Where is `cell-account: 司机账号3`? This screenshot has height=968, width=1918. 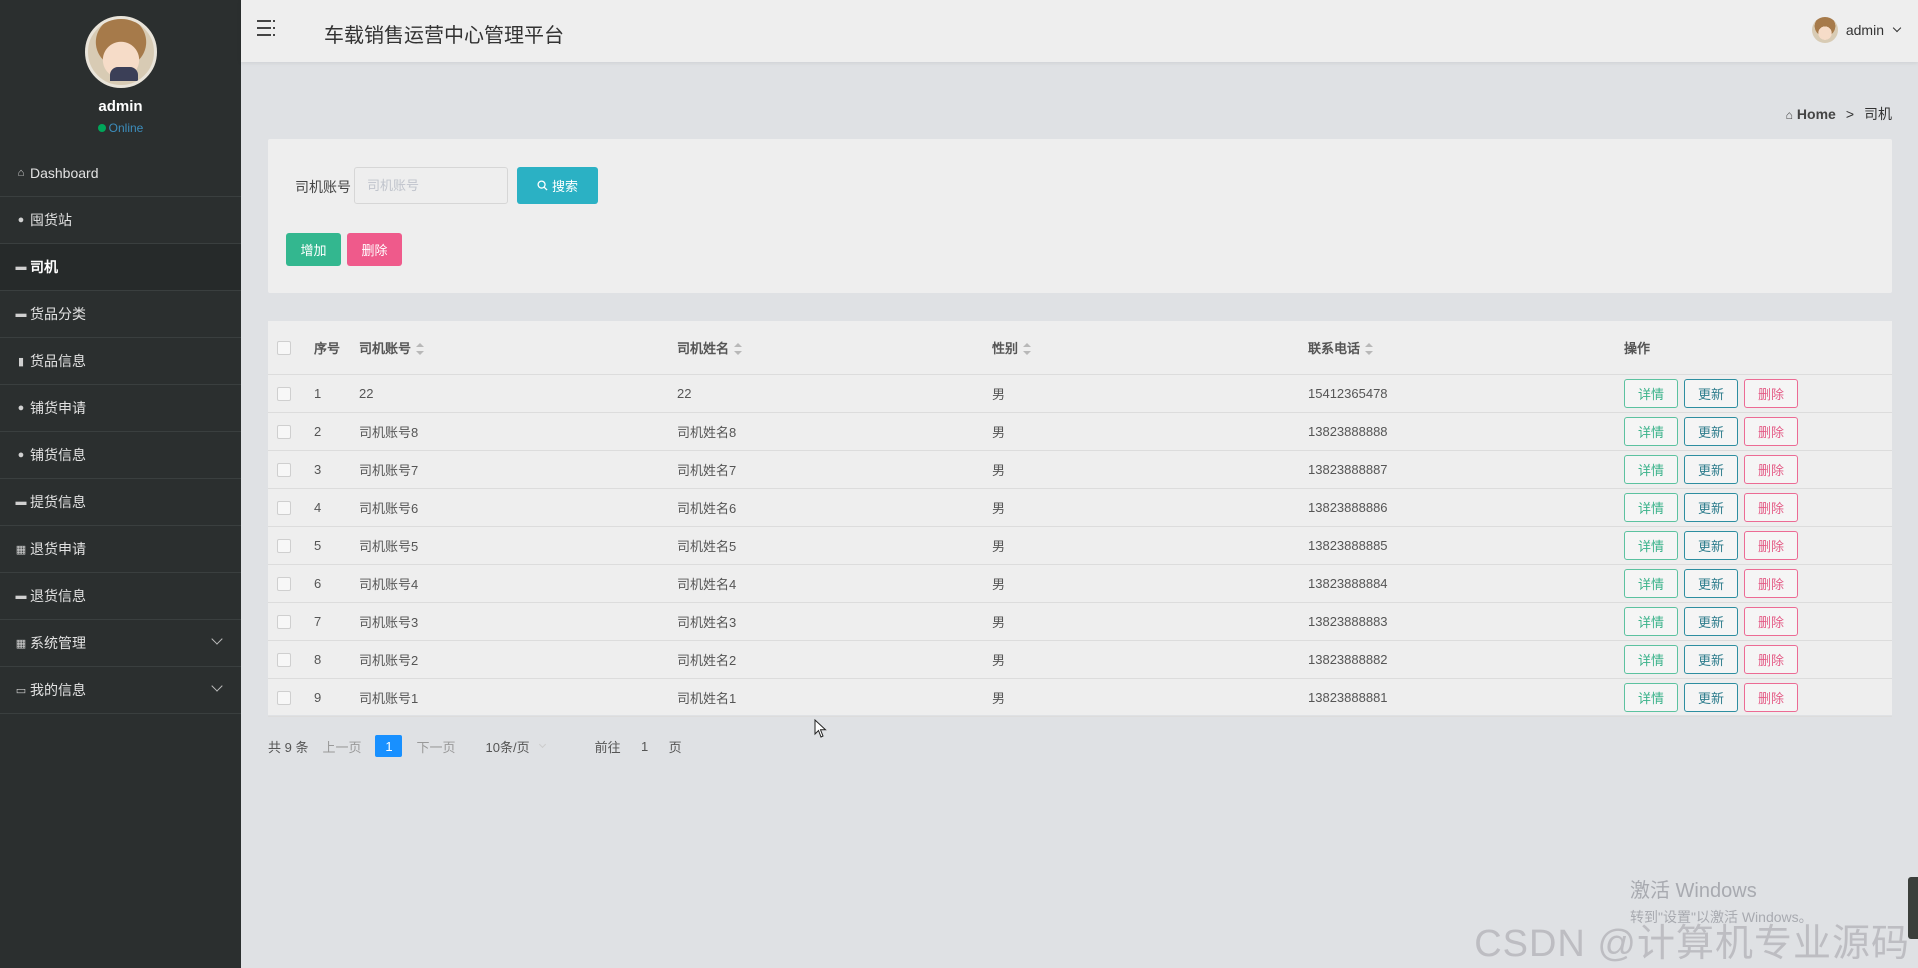
cell-account: 司机账号3 is located at coordinates (518, 621).